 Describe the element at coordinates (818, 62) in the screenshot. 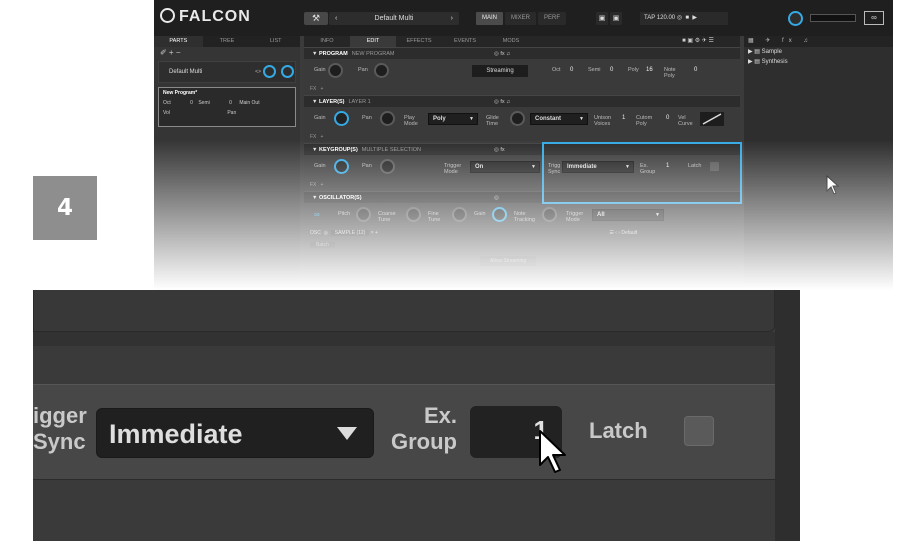

I see `browser-item-synthesis: ▶ ▤ Synthesis` at that location.